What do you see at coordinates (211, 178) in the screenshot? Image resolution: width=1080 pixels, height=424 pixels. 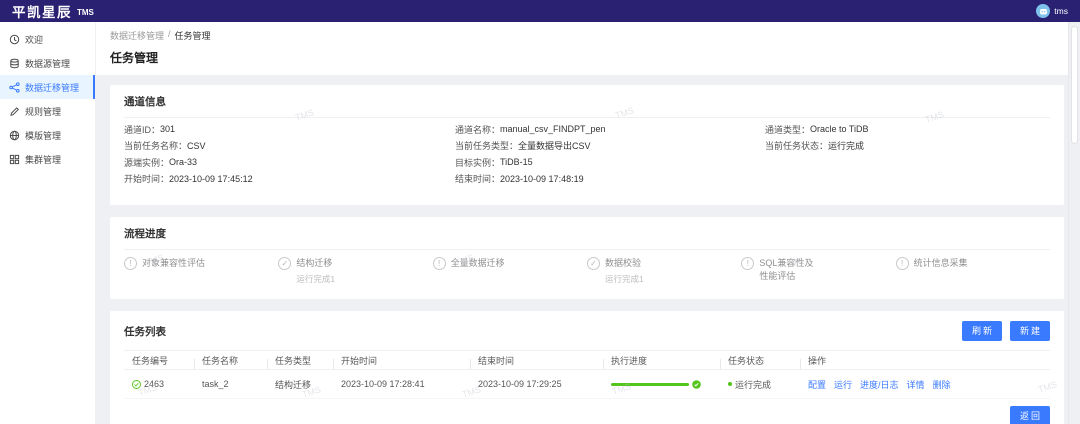 I see `field-value: 2023-10-09 17:45:12` at bounding box center [211, 178].